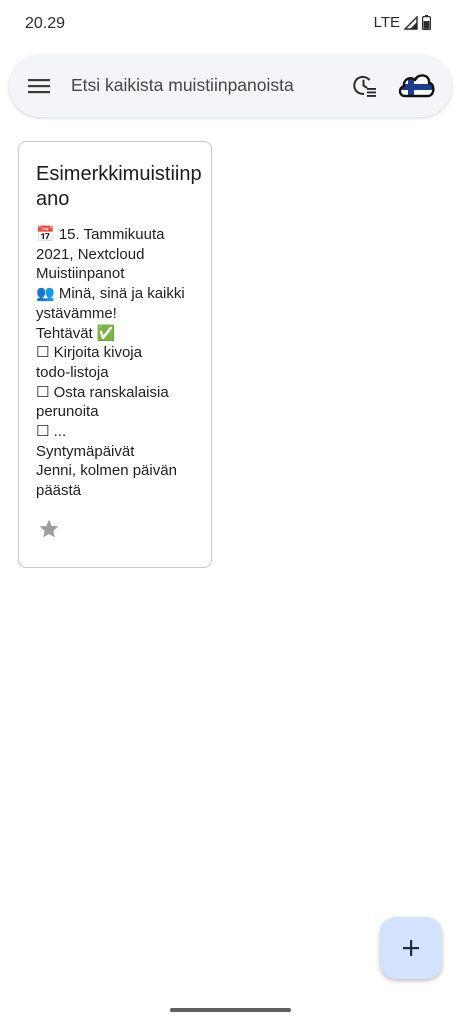 This screenshot has width=461, height=1024. I want to click on new-note-button, so click(411, 948).